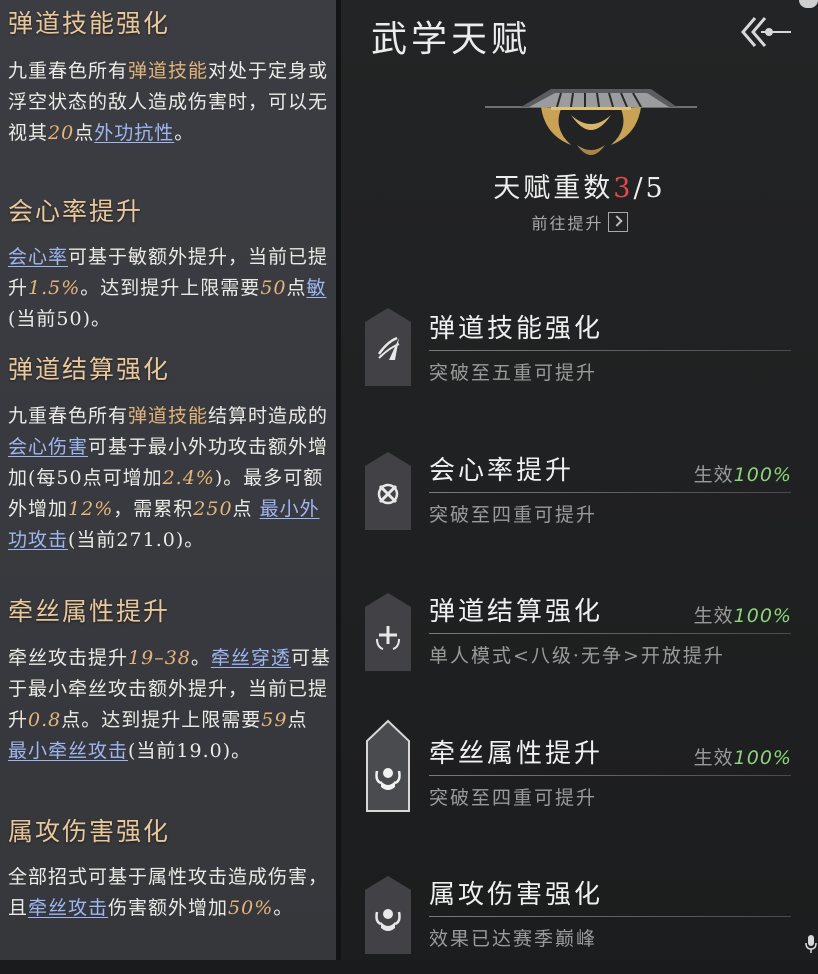 This screenshot has height=974, width=818. I want to click on talent-name: 弹道结算强化, so click(516, 612).